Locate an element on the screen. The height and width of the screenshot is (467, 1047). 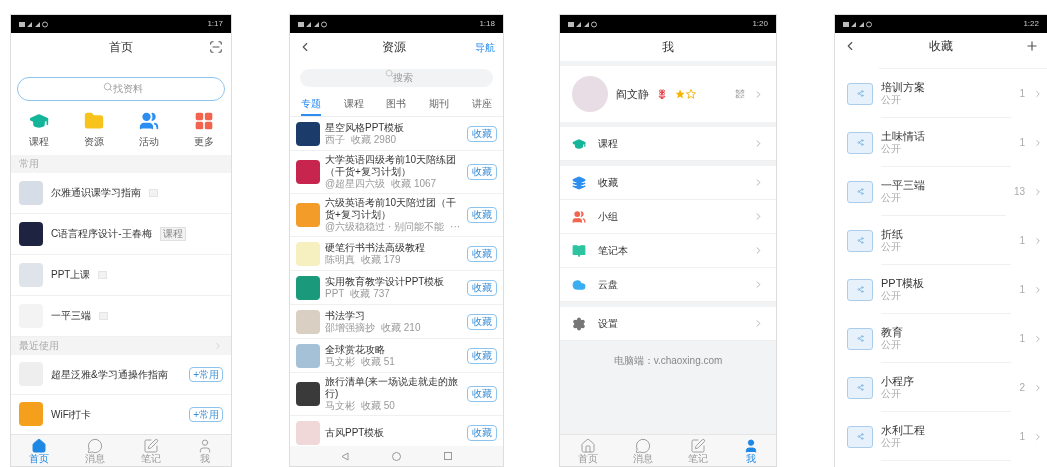
author-text: 马文彬 is located at coordinates (340, 361).